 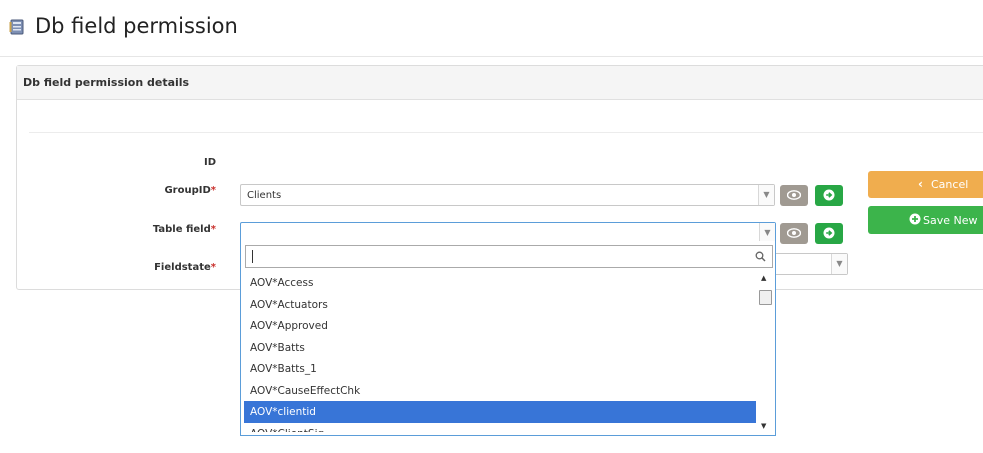 I want to click on table-book-icon, so click(x=16, y=27).